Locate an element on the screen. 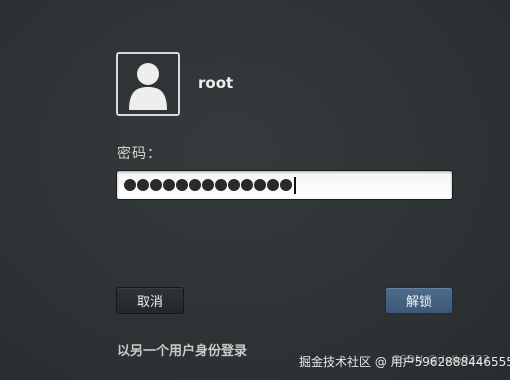 The image size is (510, 380). password-label: 密码： is located at coordinates (139, 154).